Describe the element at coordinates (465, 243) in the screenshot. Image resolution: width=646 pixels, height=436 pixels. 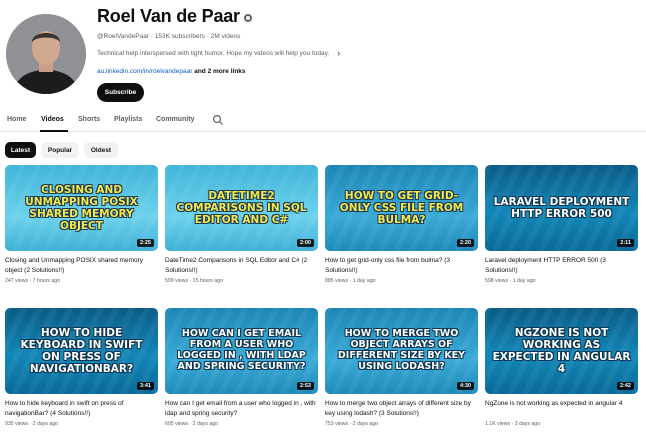
I see `video-duration: 2:20` at that location.